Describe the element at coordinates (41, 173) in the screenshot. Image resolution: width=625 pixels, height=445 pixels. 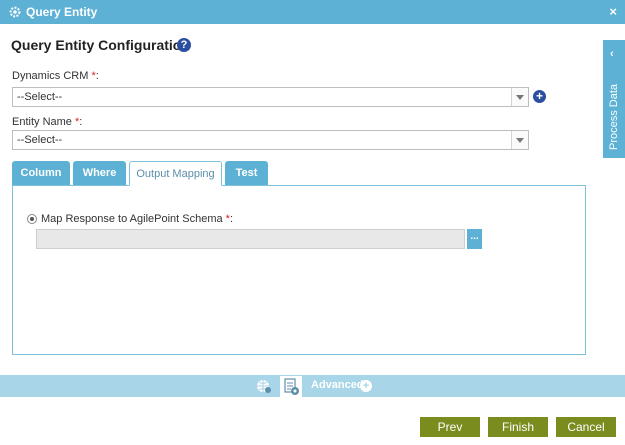
I see `tab-column: Column` at that location.